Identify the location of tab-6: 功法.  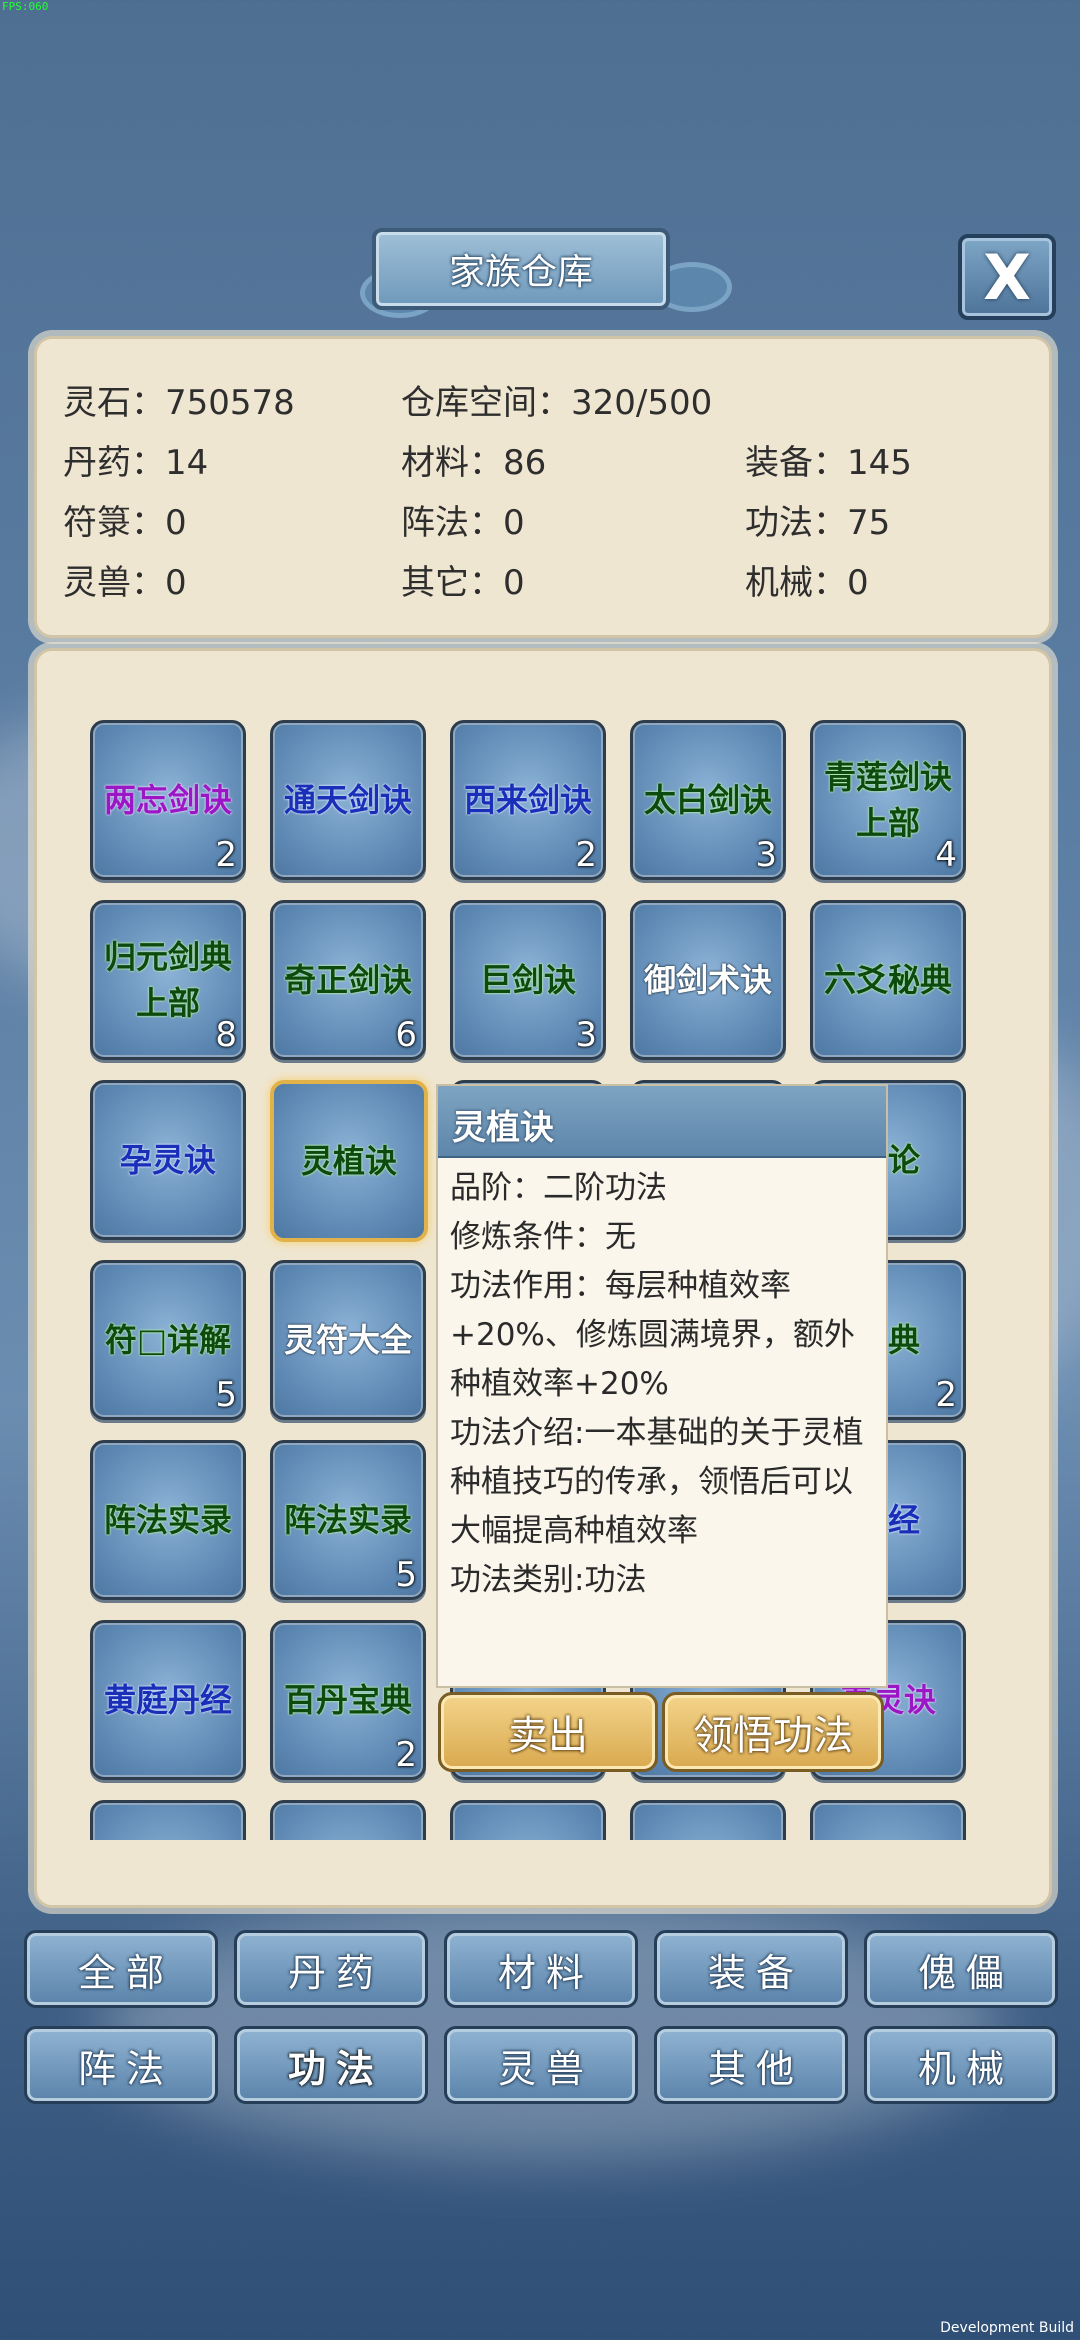
(331, 2065).